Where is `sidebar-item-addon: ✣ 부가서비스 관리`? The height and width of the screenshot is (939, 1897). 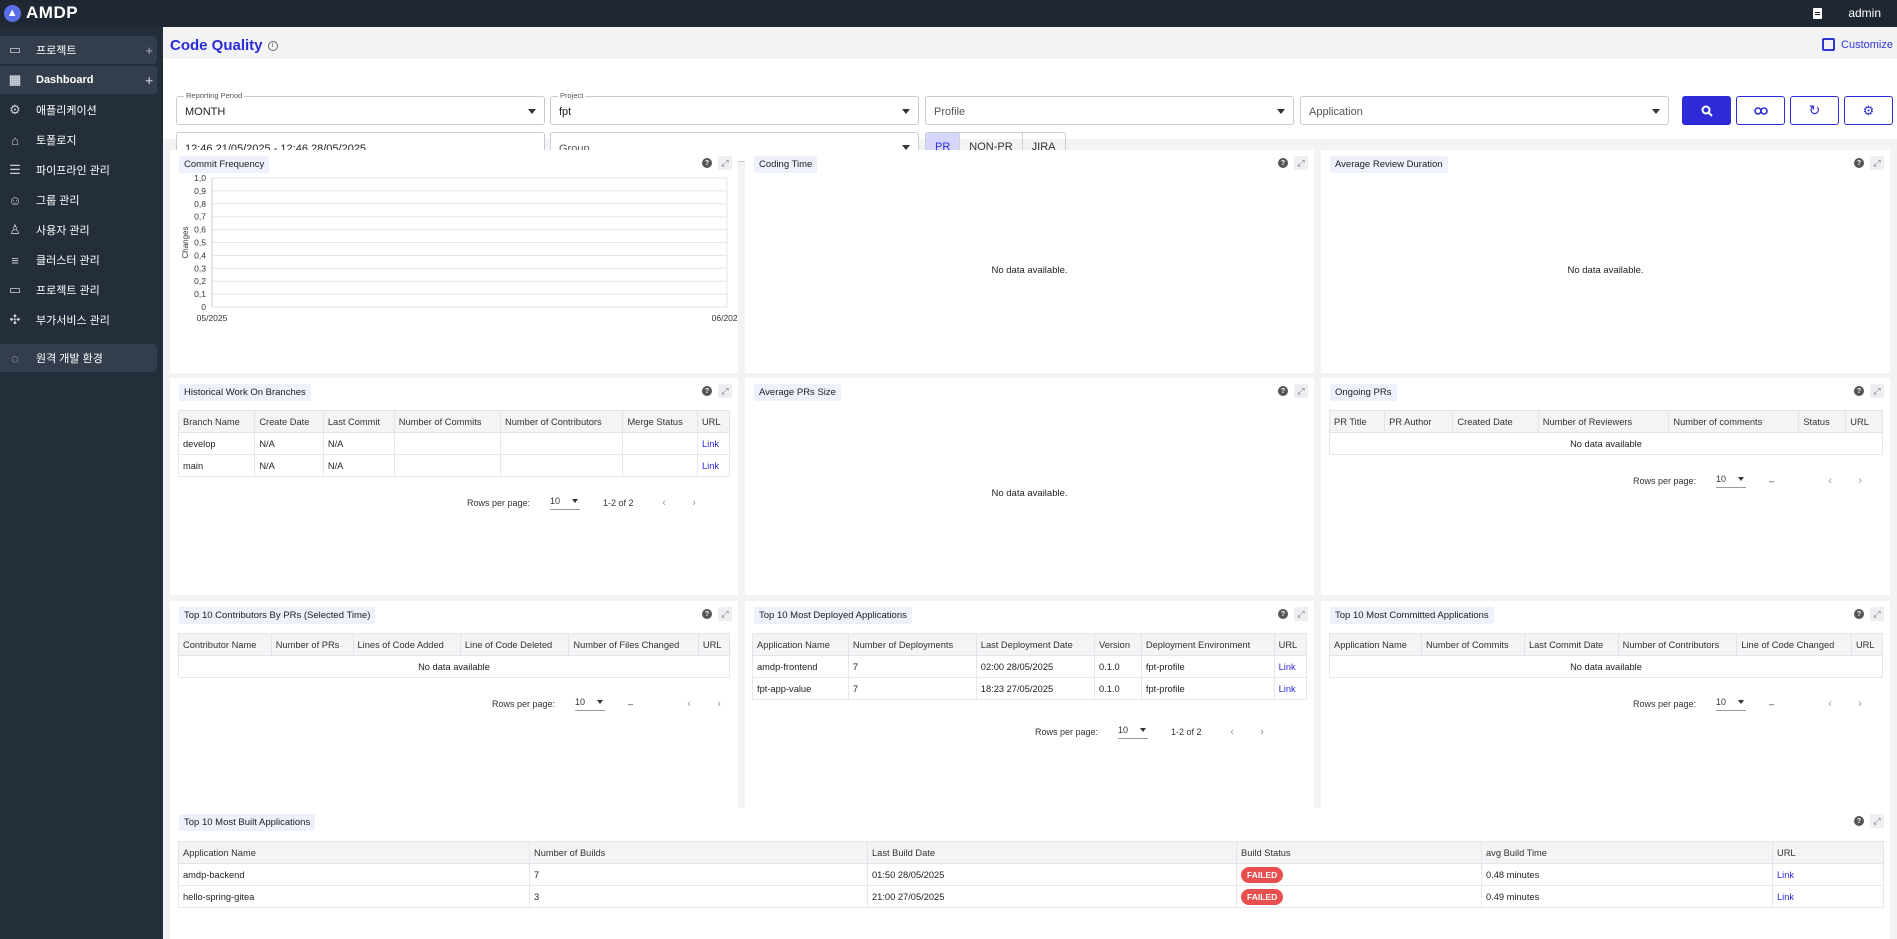
sidebar-item-addon: ✣ 부가서비스 관리 is located at coordinates (78, 320).